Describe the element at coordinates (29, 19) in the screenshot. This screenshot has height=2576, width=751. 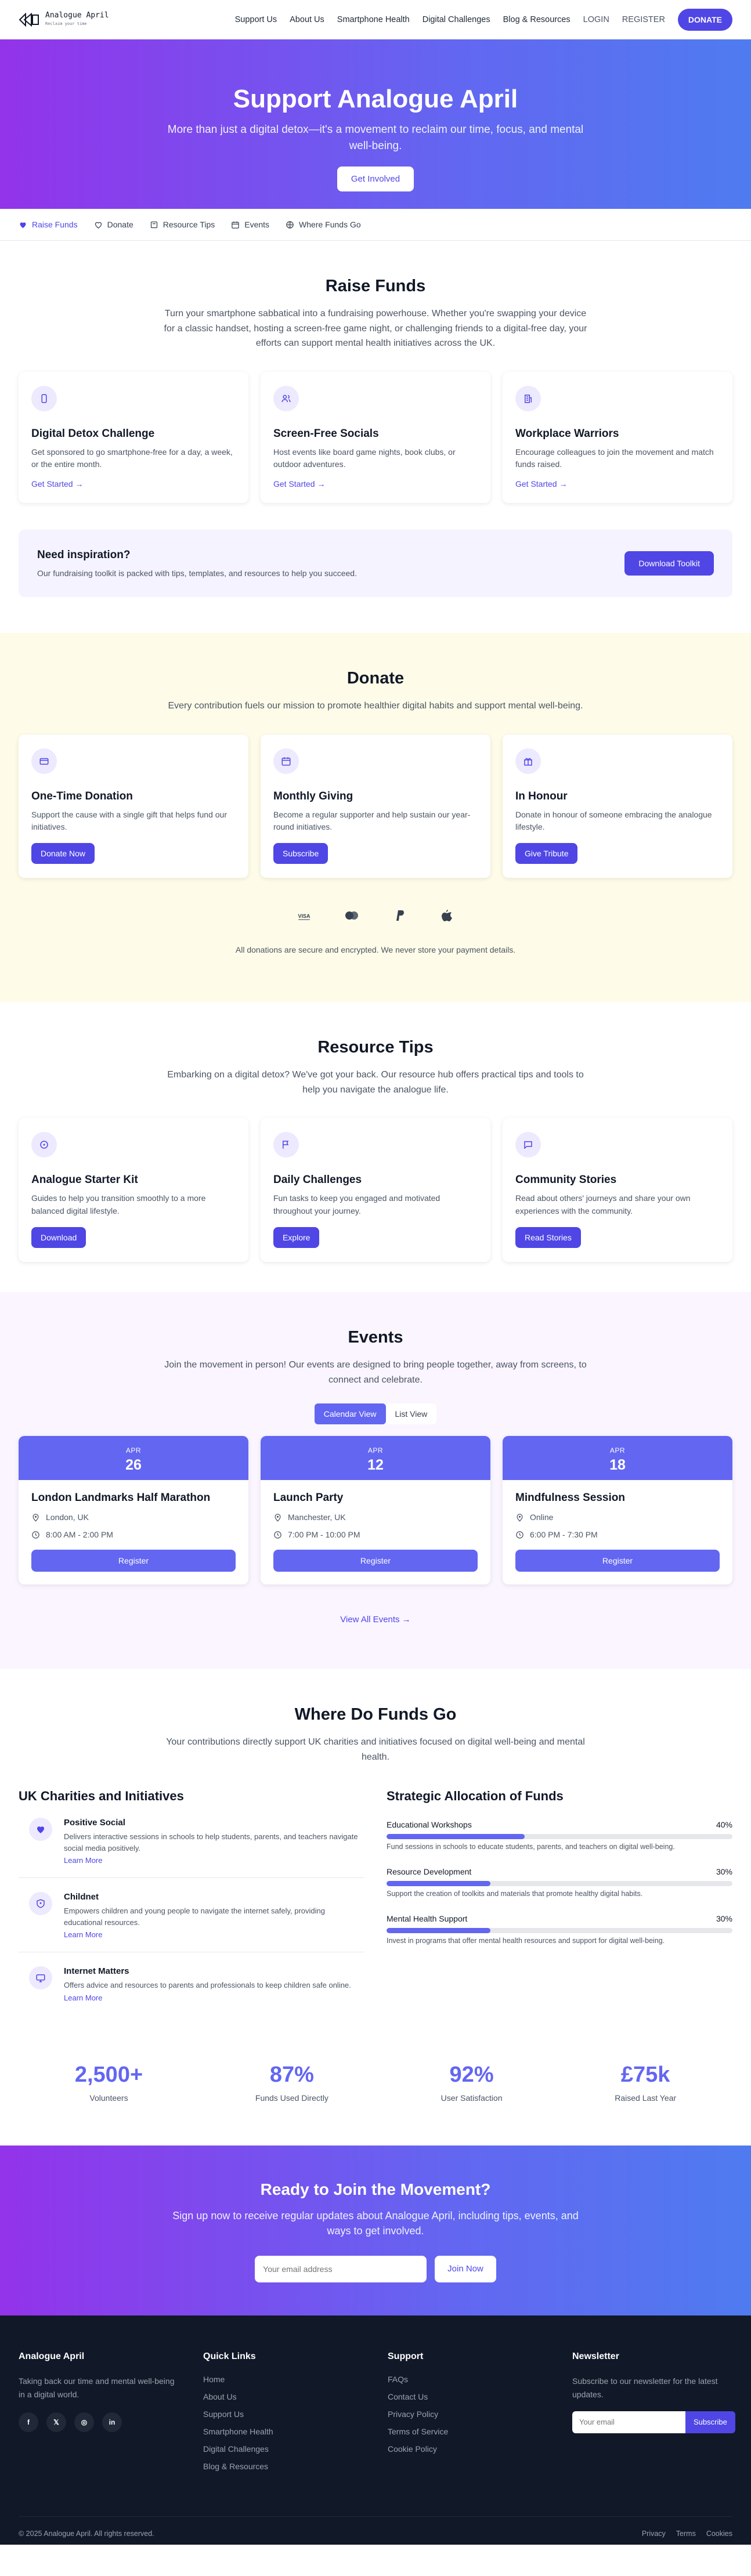
I see `logo-mark-icon` at that location.